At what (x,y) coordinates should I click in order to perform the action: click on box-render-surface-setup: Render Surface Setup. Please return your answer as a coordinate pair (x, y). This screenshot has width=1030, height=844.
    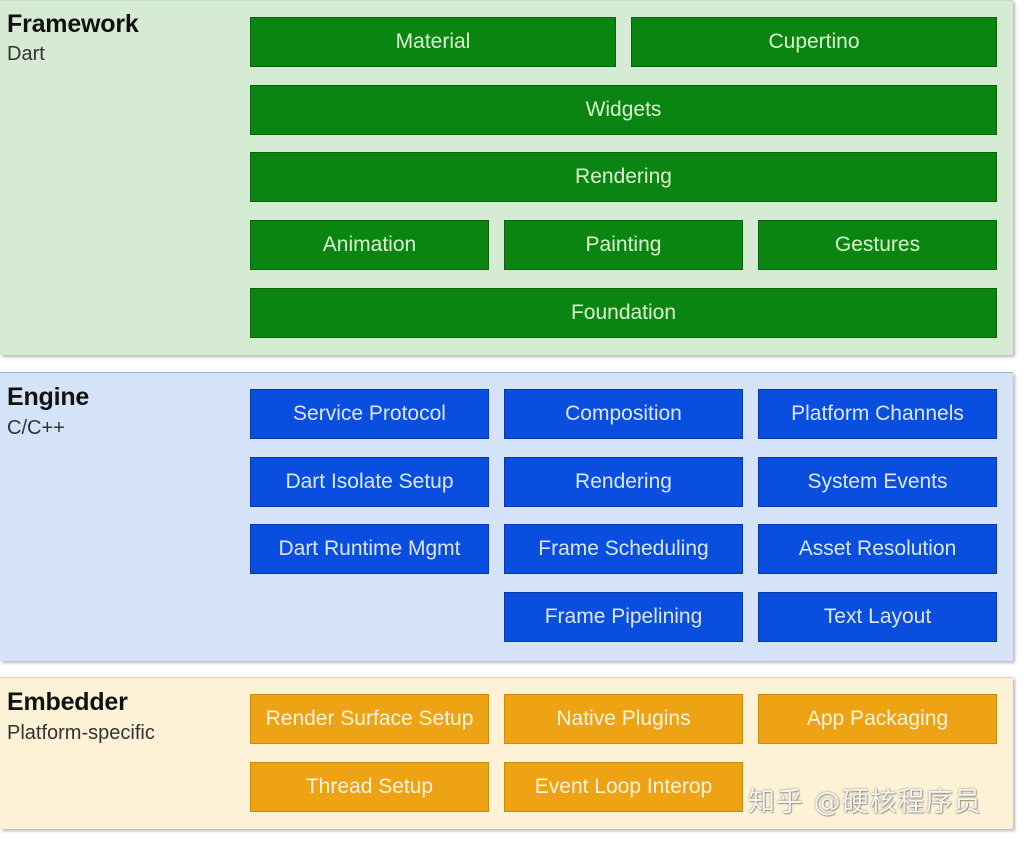
    Looking at the image, I should click on (369, 719).